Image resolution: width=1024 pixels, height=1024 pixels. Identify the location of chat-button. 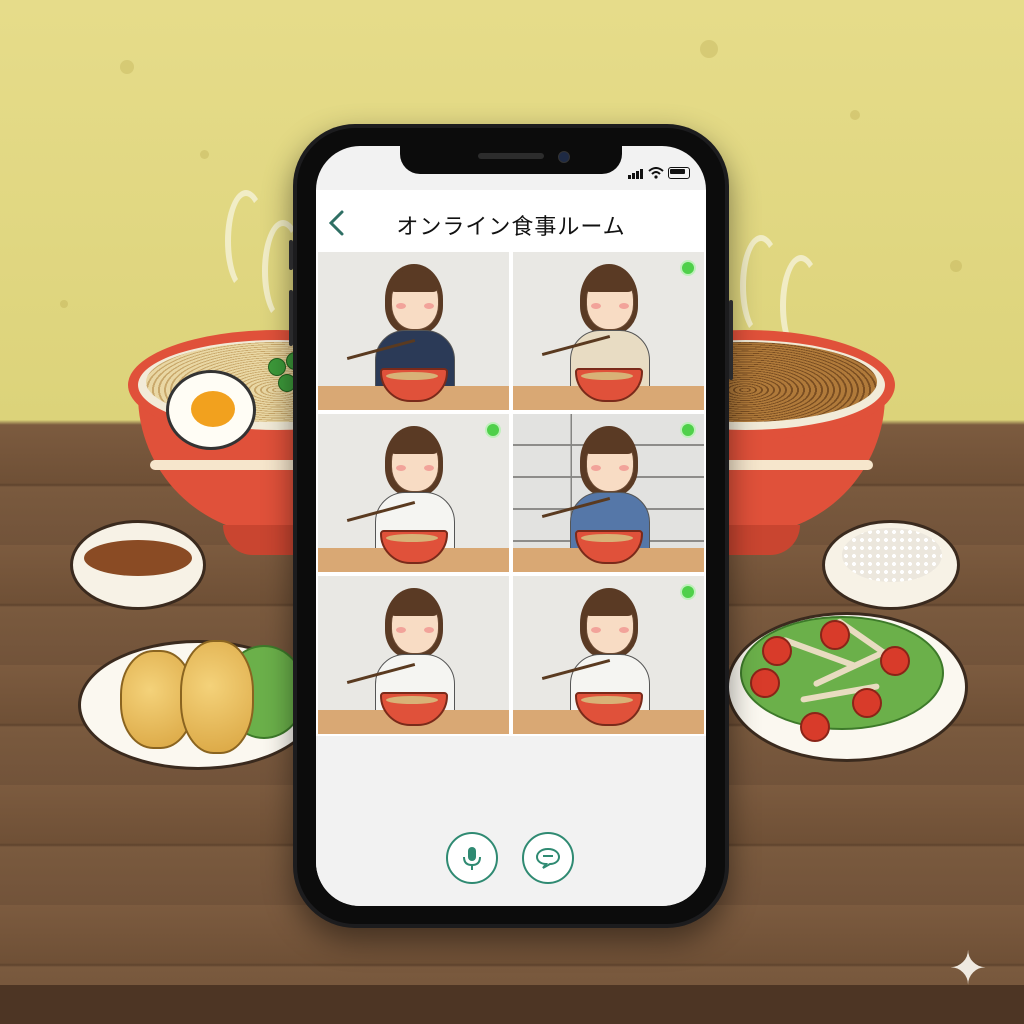
(548, 858).